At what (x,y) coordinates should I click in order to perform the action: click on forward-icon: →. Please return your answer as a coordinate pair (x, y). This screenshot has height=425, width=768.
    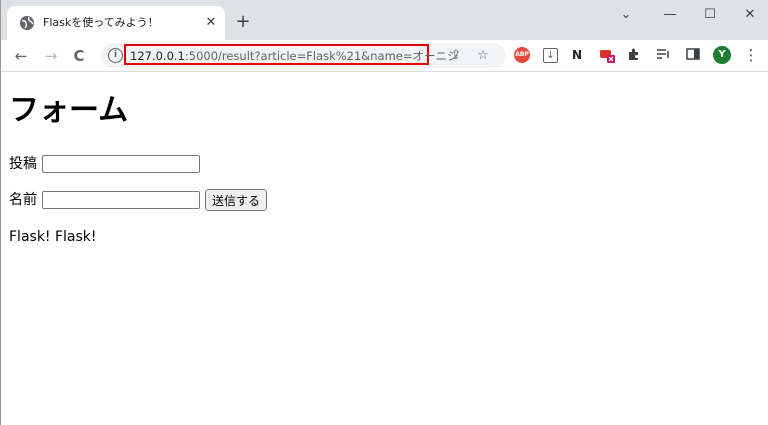
    Looking at the image, I should click on (51, 56).